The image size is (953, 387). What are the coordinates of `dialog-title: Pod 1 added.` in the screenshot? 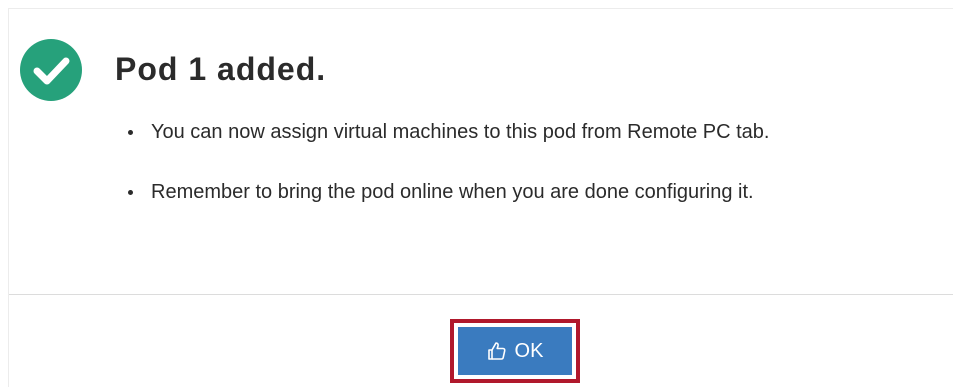 It's located at (221, 69).